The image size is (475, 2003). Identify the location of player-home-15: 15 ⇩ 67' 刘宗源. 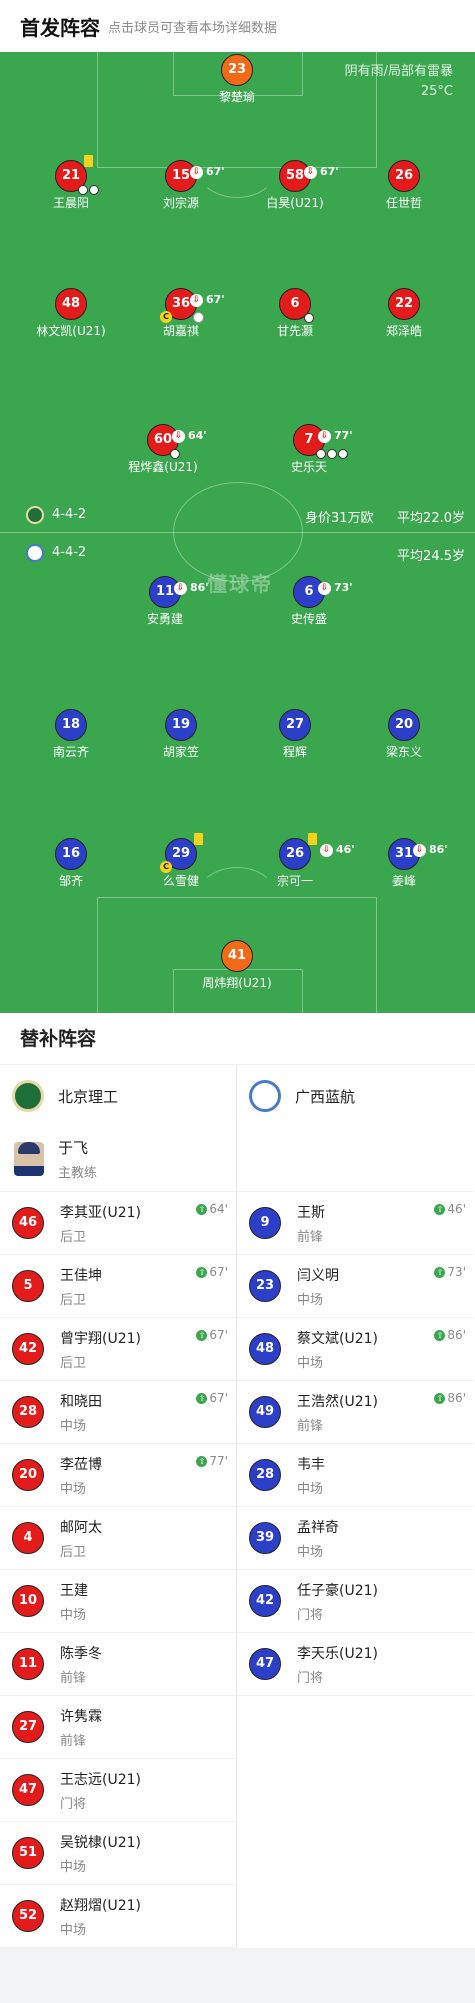
(181, 185).